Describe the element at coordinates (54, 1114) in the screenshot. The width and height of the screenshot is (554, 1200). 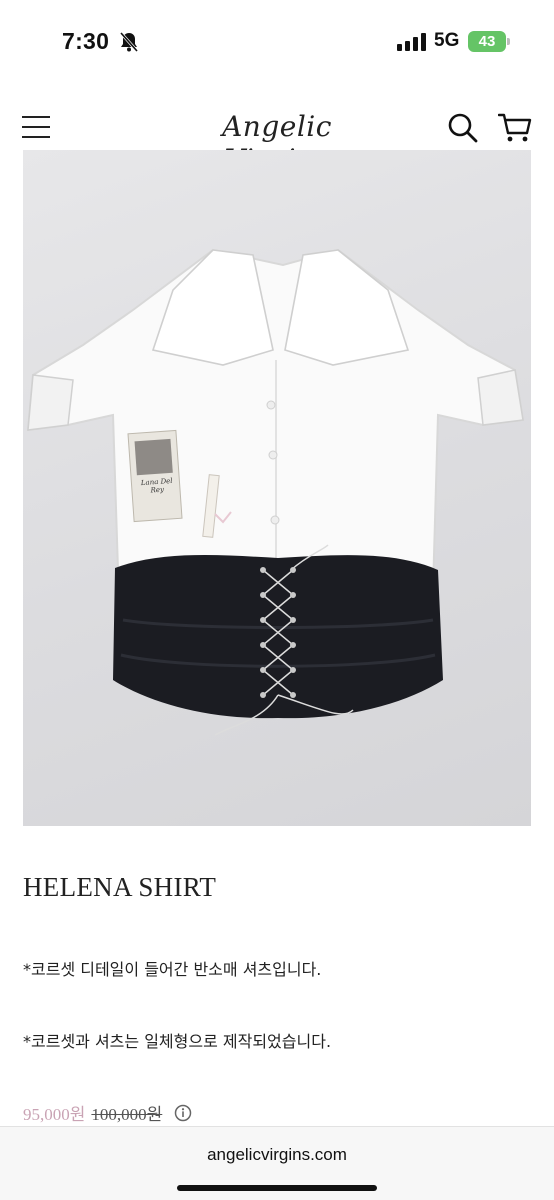
I see `sale-price: 95,000원` at that location.